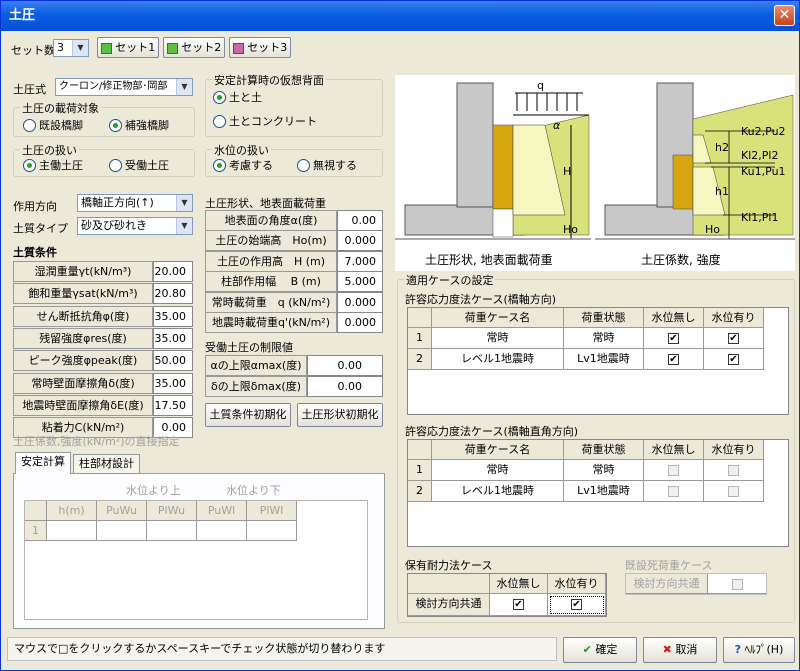 The image size is (800, 671). What do you see at coordinates (173, 405) in the screenshot?
I see `soil-param-value: 17.50` at bounding box center [173, 405].